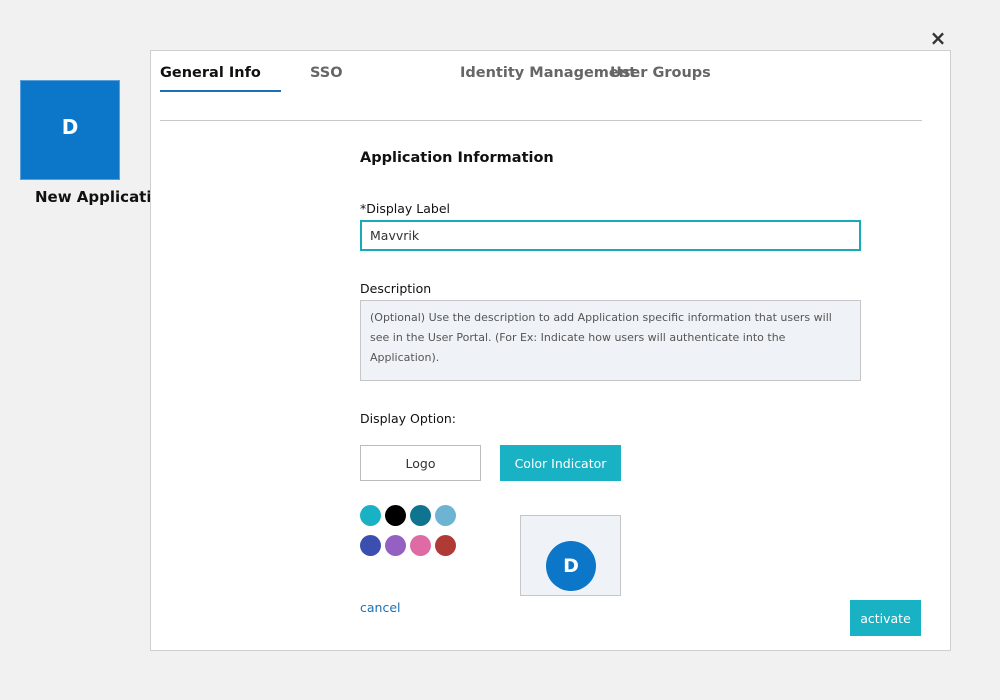 Image resolution: width=1000 pixels, height=700 pixels. What do you see at coordinates (938, 38) in the screenshot?
I see `close-icon: ×` at bounding box center [938, 38].